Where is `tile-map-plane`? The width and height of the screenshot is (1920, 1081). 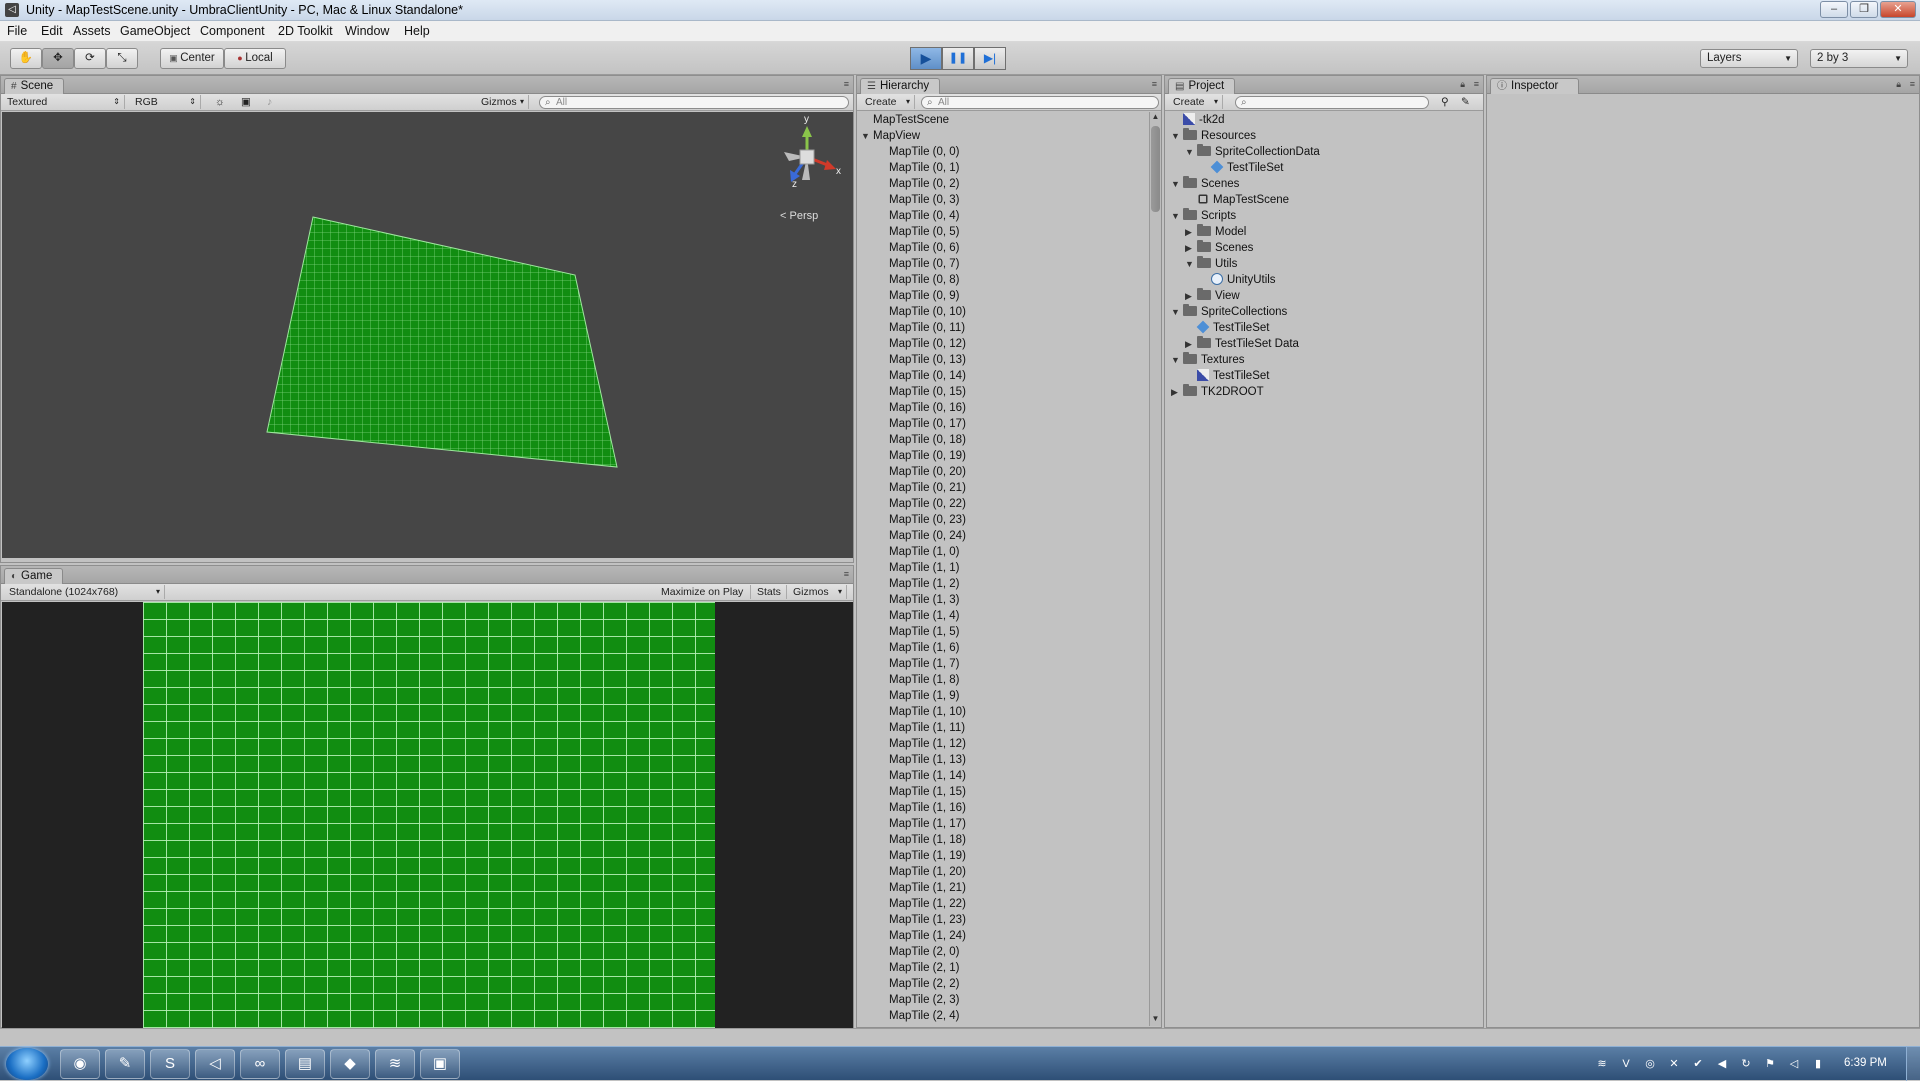 tile-map-plane is located at coordinates (442, 342).